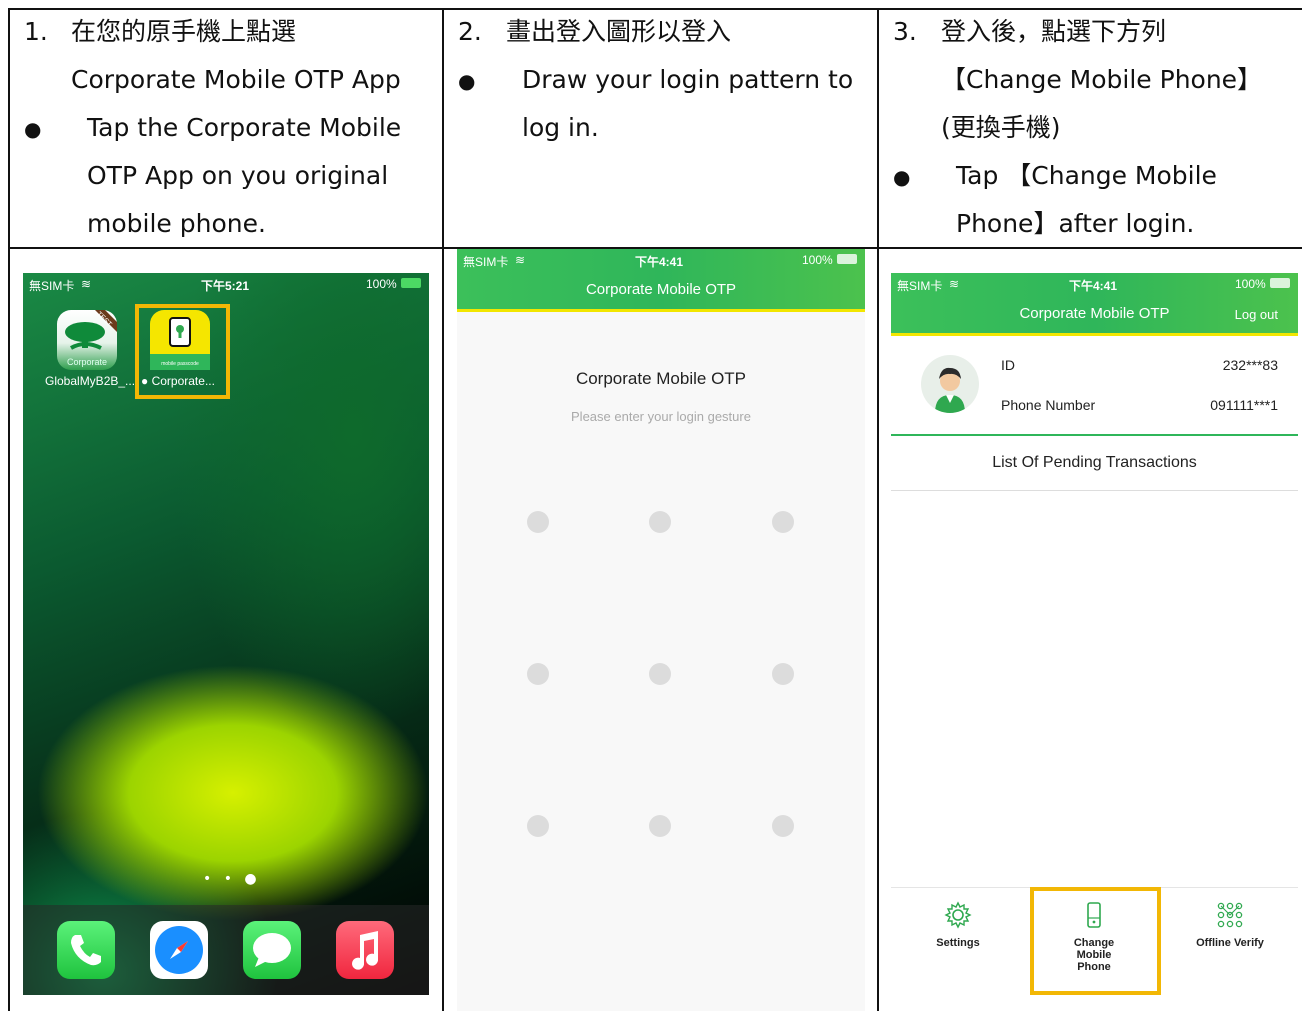 This screenshot has width=1302, height=1011. I want to click on step-1-en-line-1: Tap the Corporate Mobile, so click(244, 127).